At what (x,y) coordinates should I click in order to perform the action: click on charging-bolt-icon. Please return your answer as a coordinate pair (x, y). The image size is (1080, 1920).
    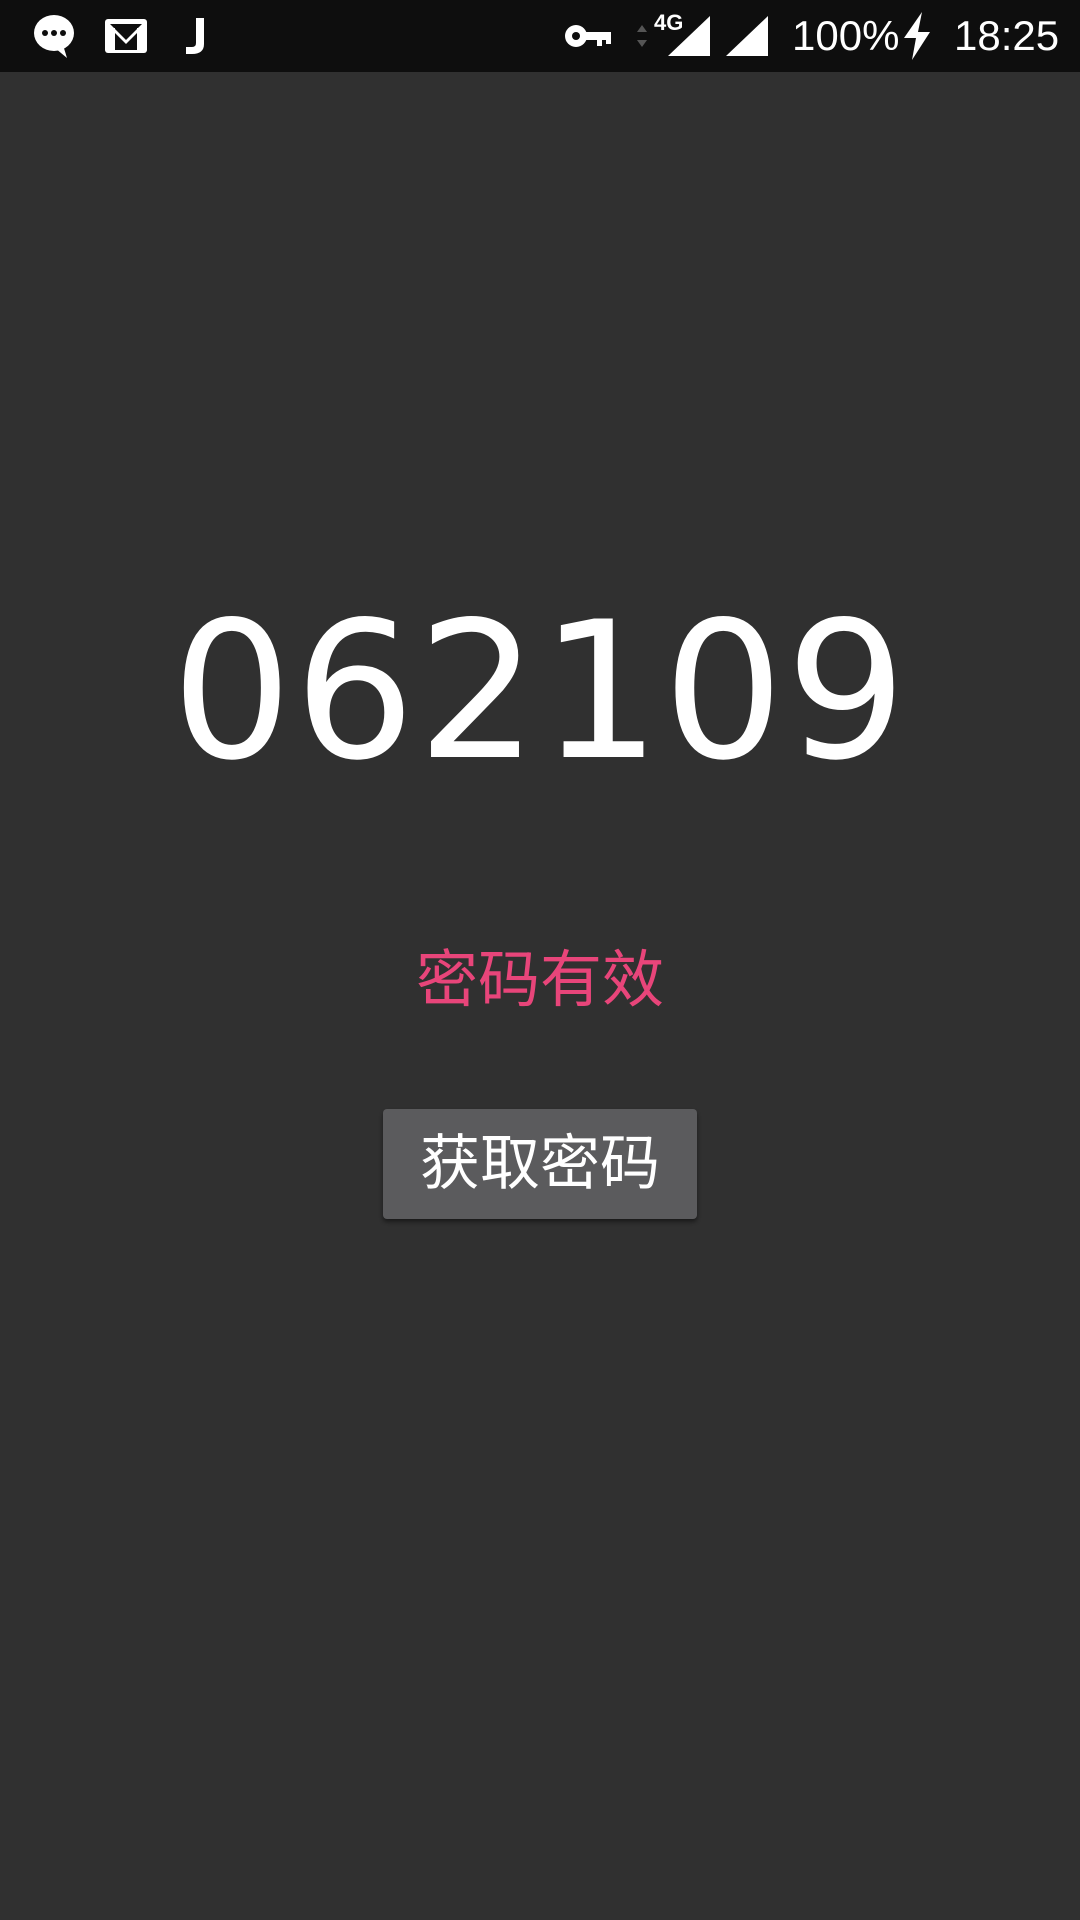
    Looking at the image, I should click on (917, 36).